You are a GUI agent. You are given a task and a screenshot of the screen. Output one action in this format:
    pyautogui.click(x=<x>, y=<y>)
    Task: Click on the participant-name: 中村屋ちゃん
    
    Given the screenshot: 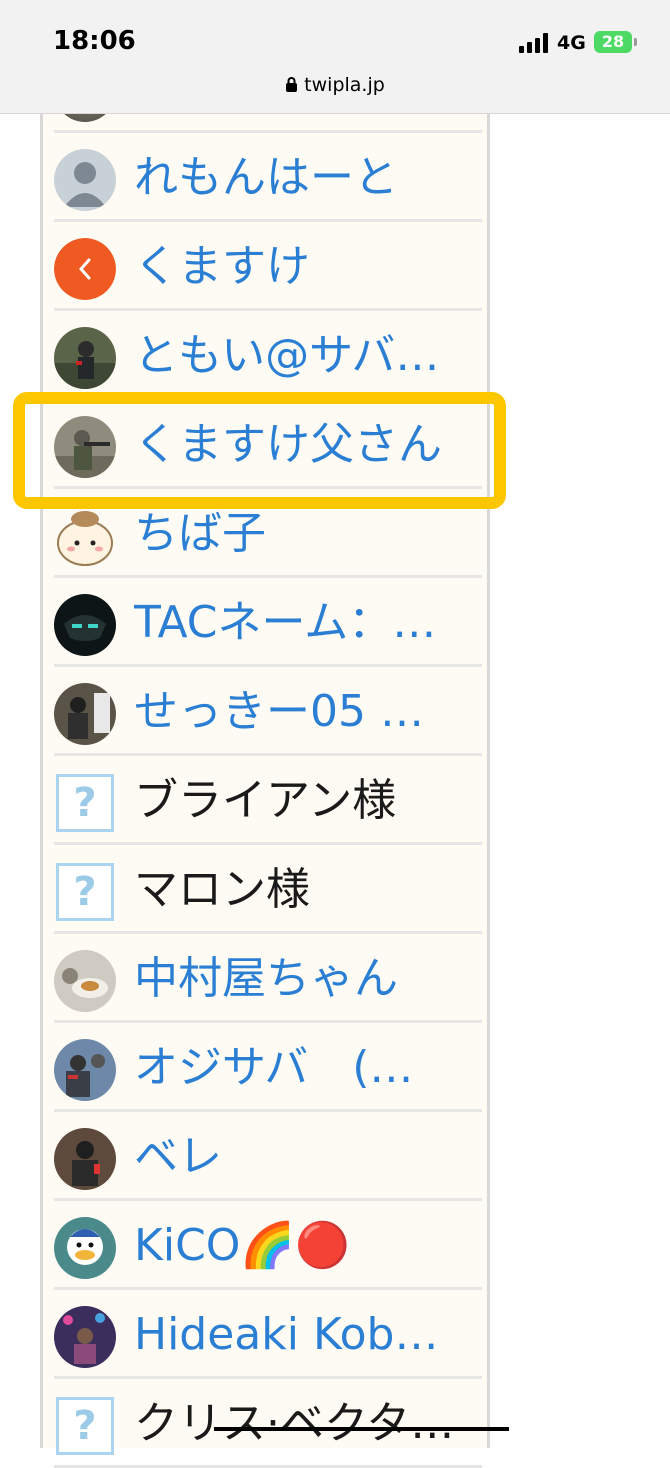 What is the action you would take?
    pyautogui.click(x=304, y=979)
    